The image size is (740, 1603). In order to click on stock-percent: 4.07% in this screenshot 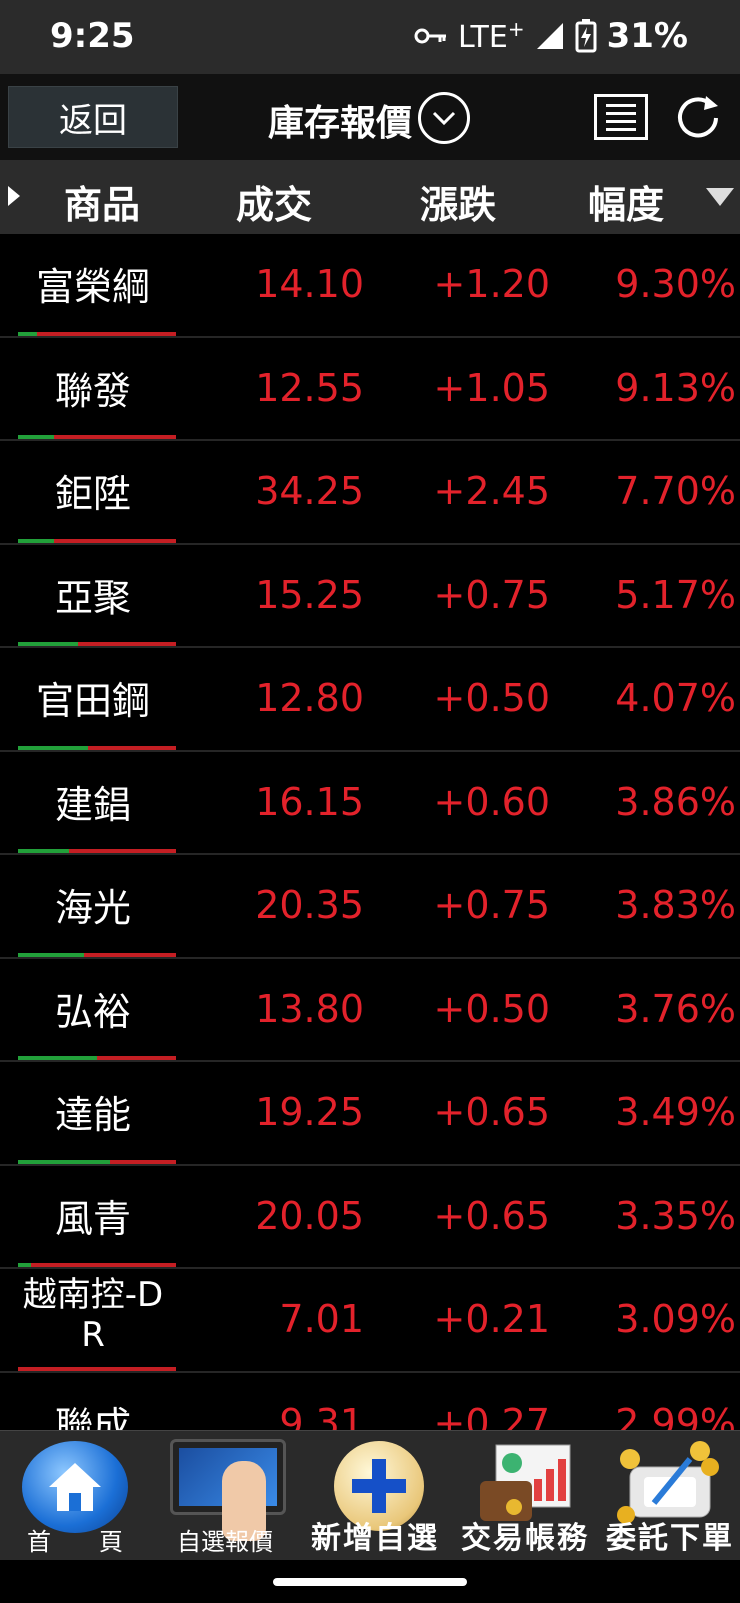, I will do `click(675, 698)`.